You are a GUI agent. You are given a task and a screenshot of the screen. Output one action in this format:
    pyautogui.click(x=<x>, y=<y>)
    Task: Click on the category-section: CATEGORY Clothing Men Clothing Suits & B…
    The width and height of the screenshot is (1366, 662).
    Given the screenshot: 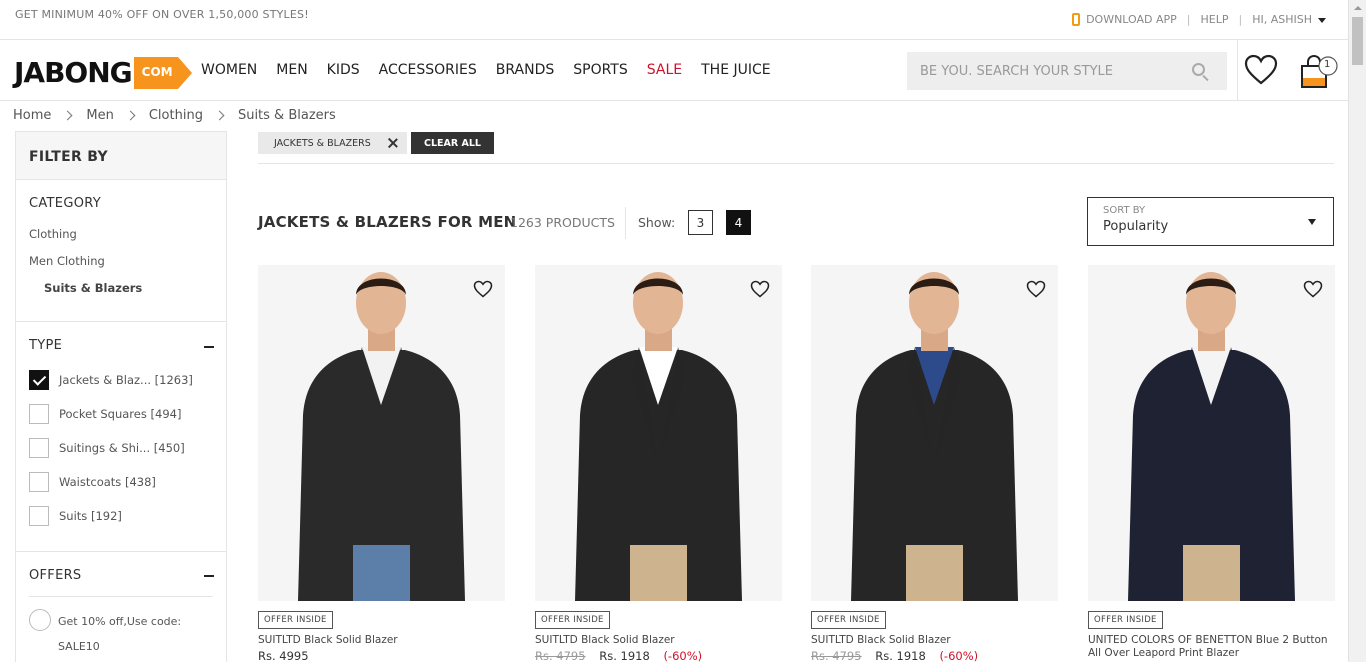 What is the action you would take?
    pyautogui.click(x=121, y=251)
    